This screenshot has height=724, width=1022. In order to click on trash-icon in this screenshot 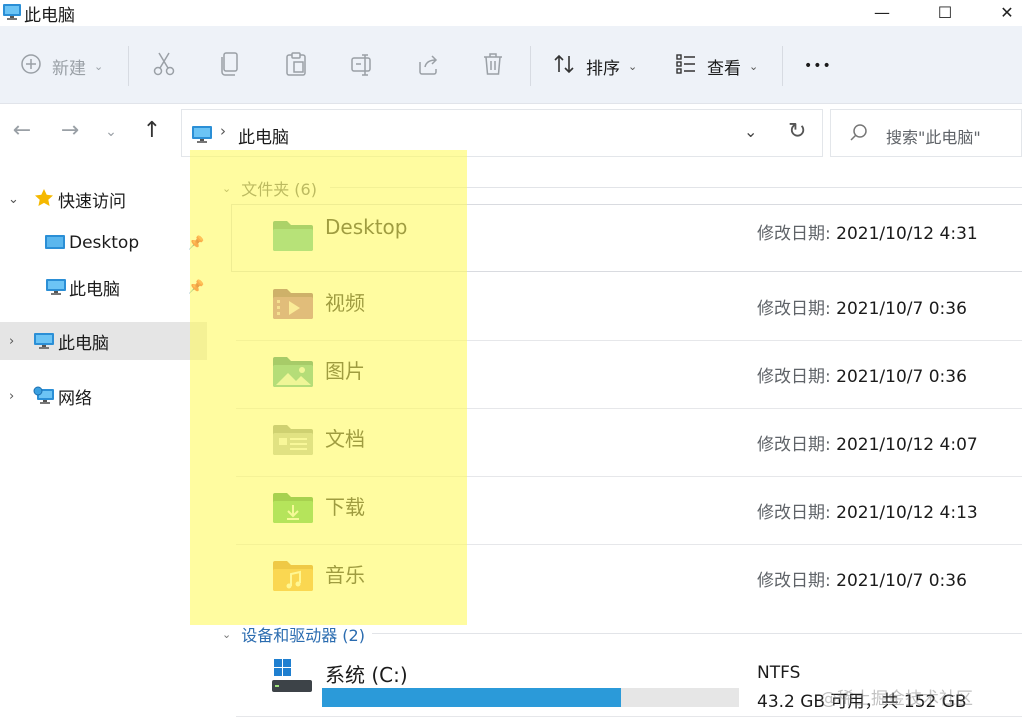, I will do `click(493, 66)`.